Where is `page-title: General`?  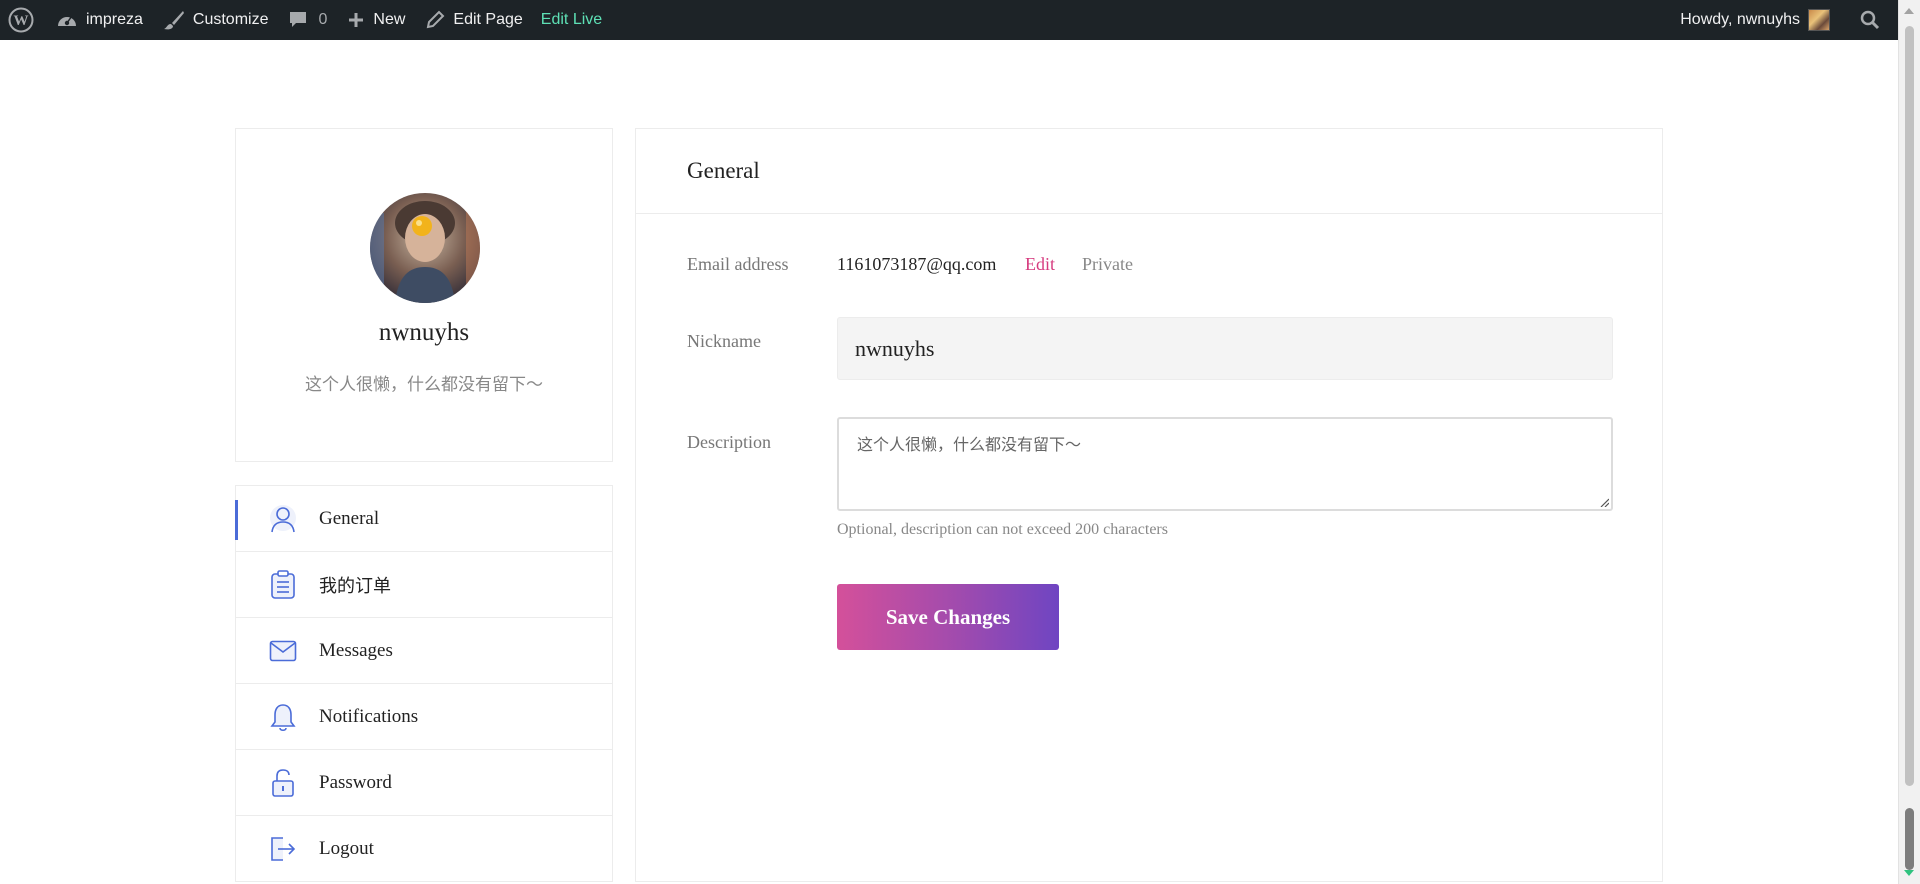
page-title: General is located at coordinates (723, 170).